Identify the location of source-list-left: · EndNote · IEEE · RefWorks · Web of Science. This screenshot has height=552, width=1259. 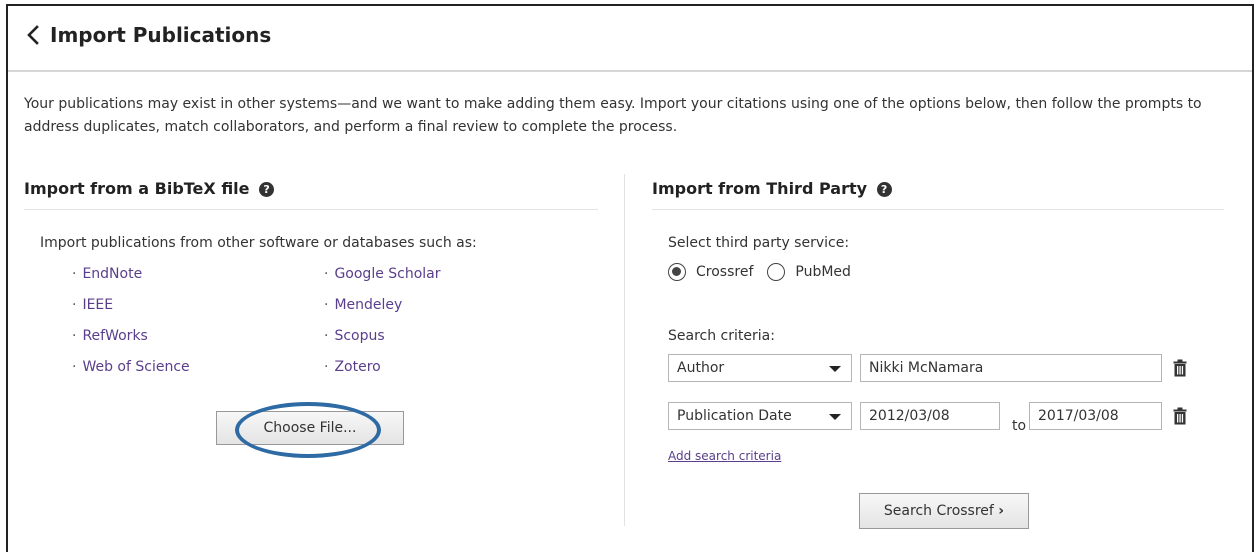
(131, 321).